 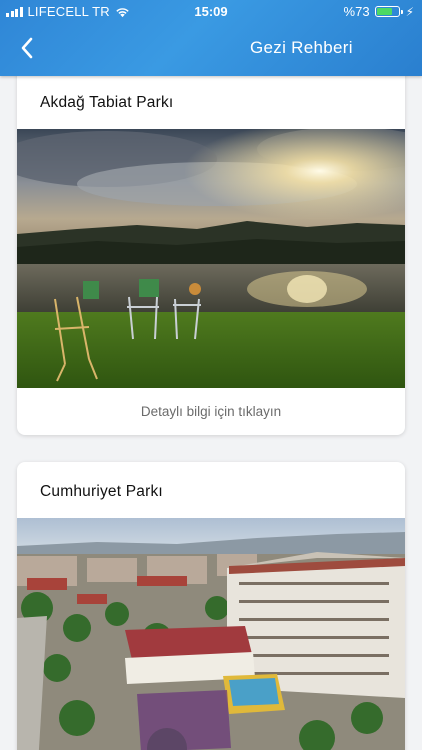 I want to click on chevron-left-icon, so click(x=27, y=48).